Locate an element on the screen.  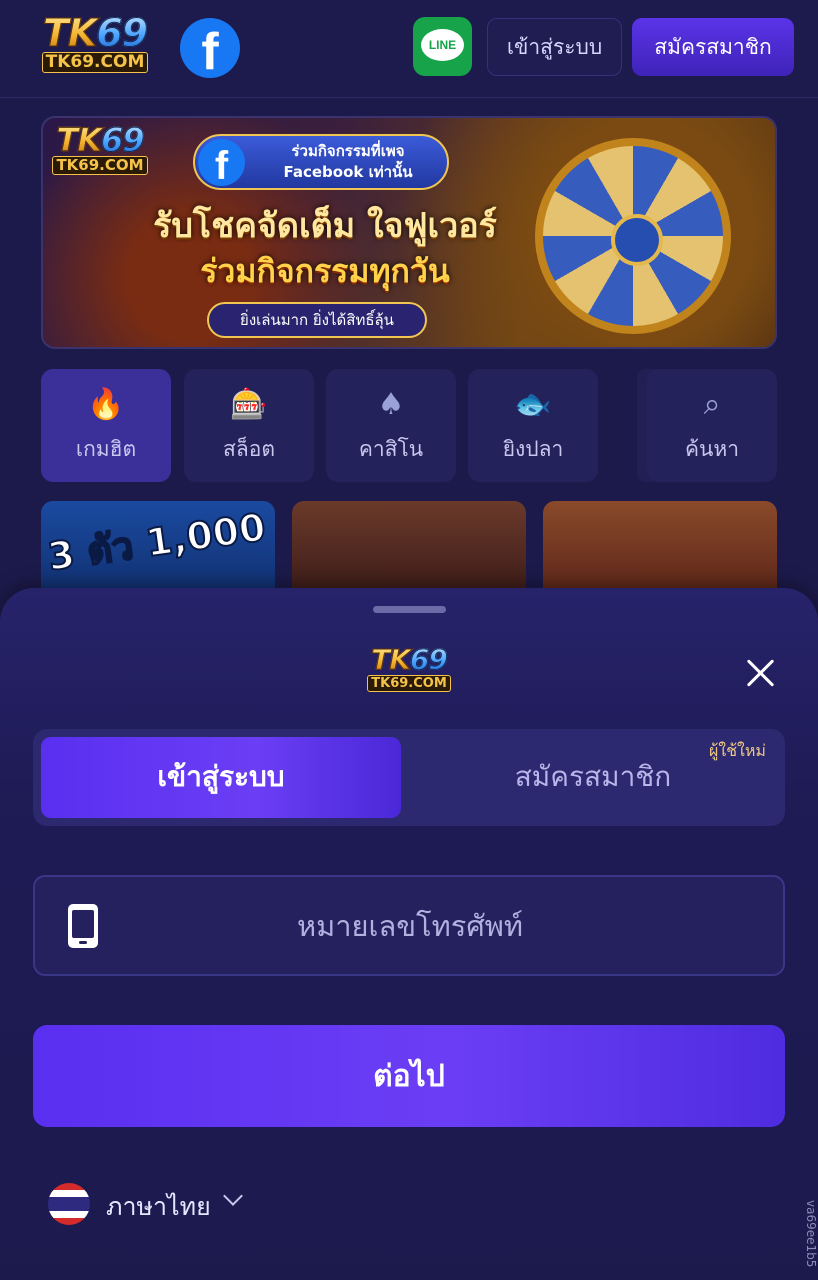
sheet-drag-handle is located at coordinates (409, 609).